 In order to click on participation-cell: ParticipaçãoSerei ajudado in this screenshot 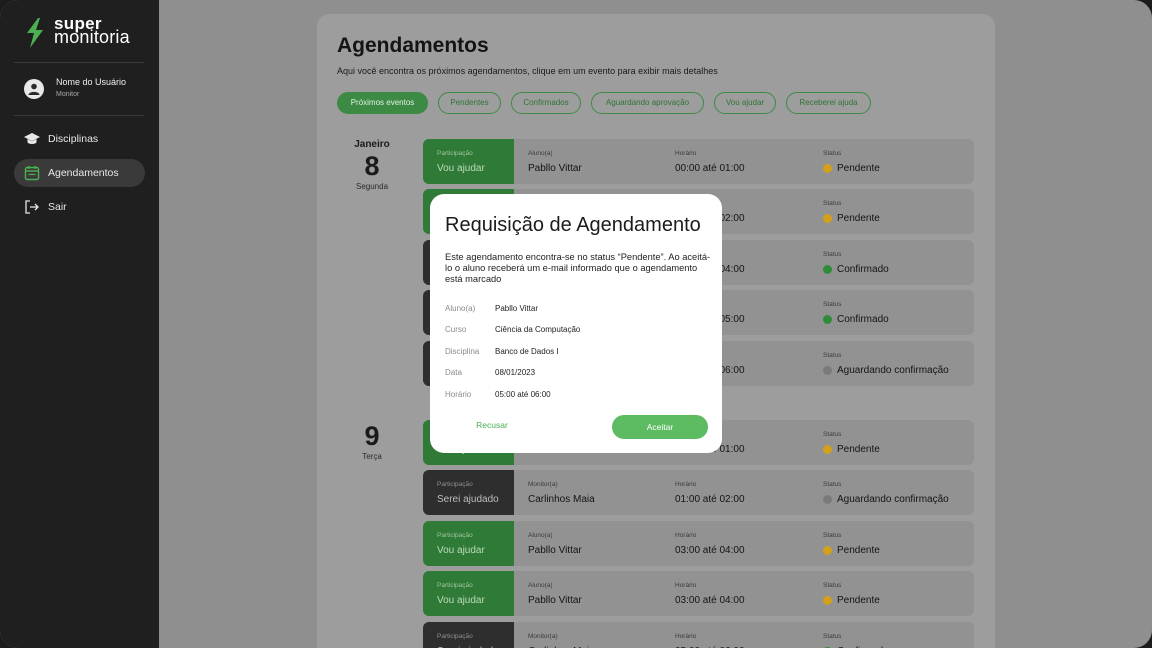, I will do `click(468, 635)`.